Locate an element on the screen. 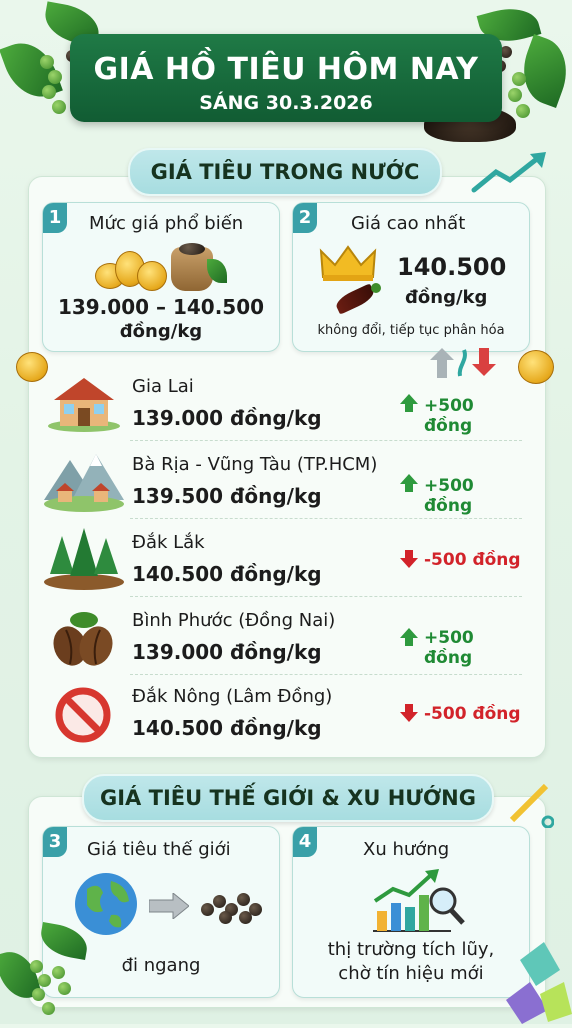 The height and width of the screenshot is (1028, 572). mountain-village-icon is located at coordinates (84, 481).